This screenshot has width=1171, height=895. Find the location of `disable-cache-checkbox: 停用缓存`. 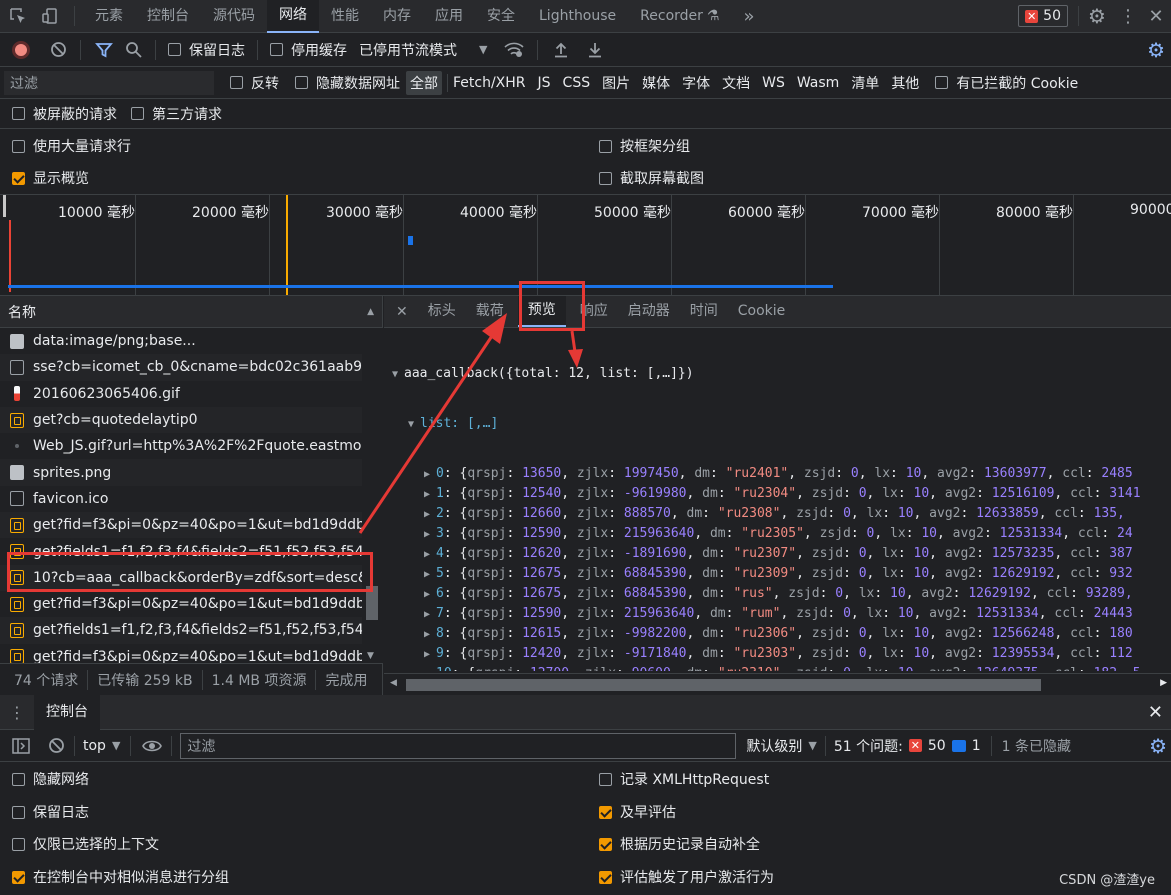

disable-cache-checkbox: 停用缓存 is located at coordinates (308, 50).